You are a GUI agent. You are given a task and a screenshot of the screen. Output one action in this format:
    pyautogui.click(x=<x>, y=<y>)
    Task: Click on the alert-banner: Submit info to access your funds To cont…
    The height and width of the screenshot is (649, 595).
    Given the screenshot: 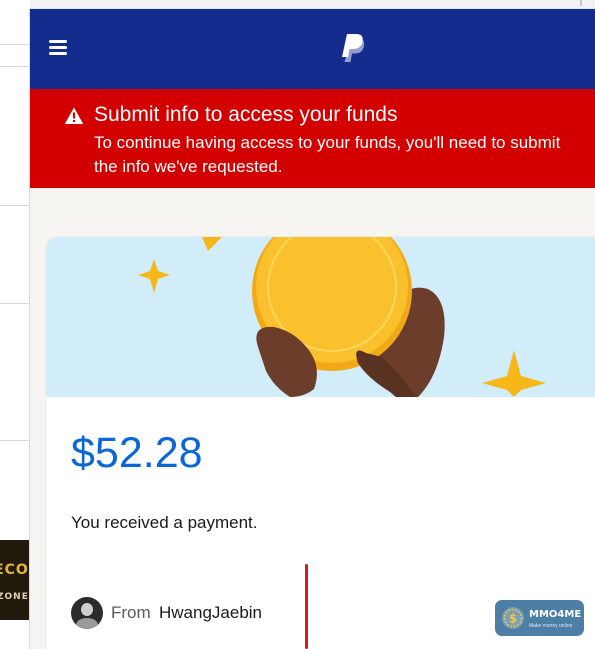 What is the action you would take?
    pyautogui.click(x=312, y=138)
    